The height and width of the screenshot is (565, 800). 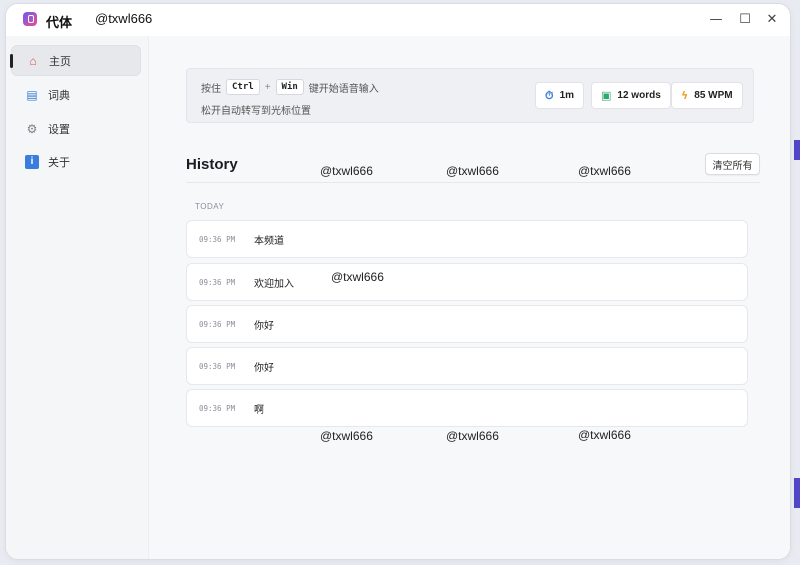 I want to click on lightning-icon: ϟ, so click(x=685, y=95).